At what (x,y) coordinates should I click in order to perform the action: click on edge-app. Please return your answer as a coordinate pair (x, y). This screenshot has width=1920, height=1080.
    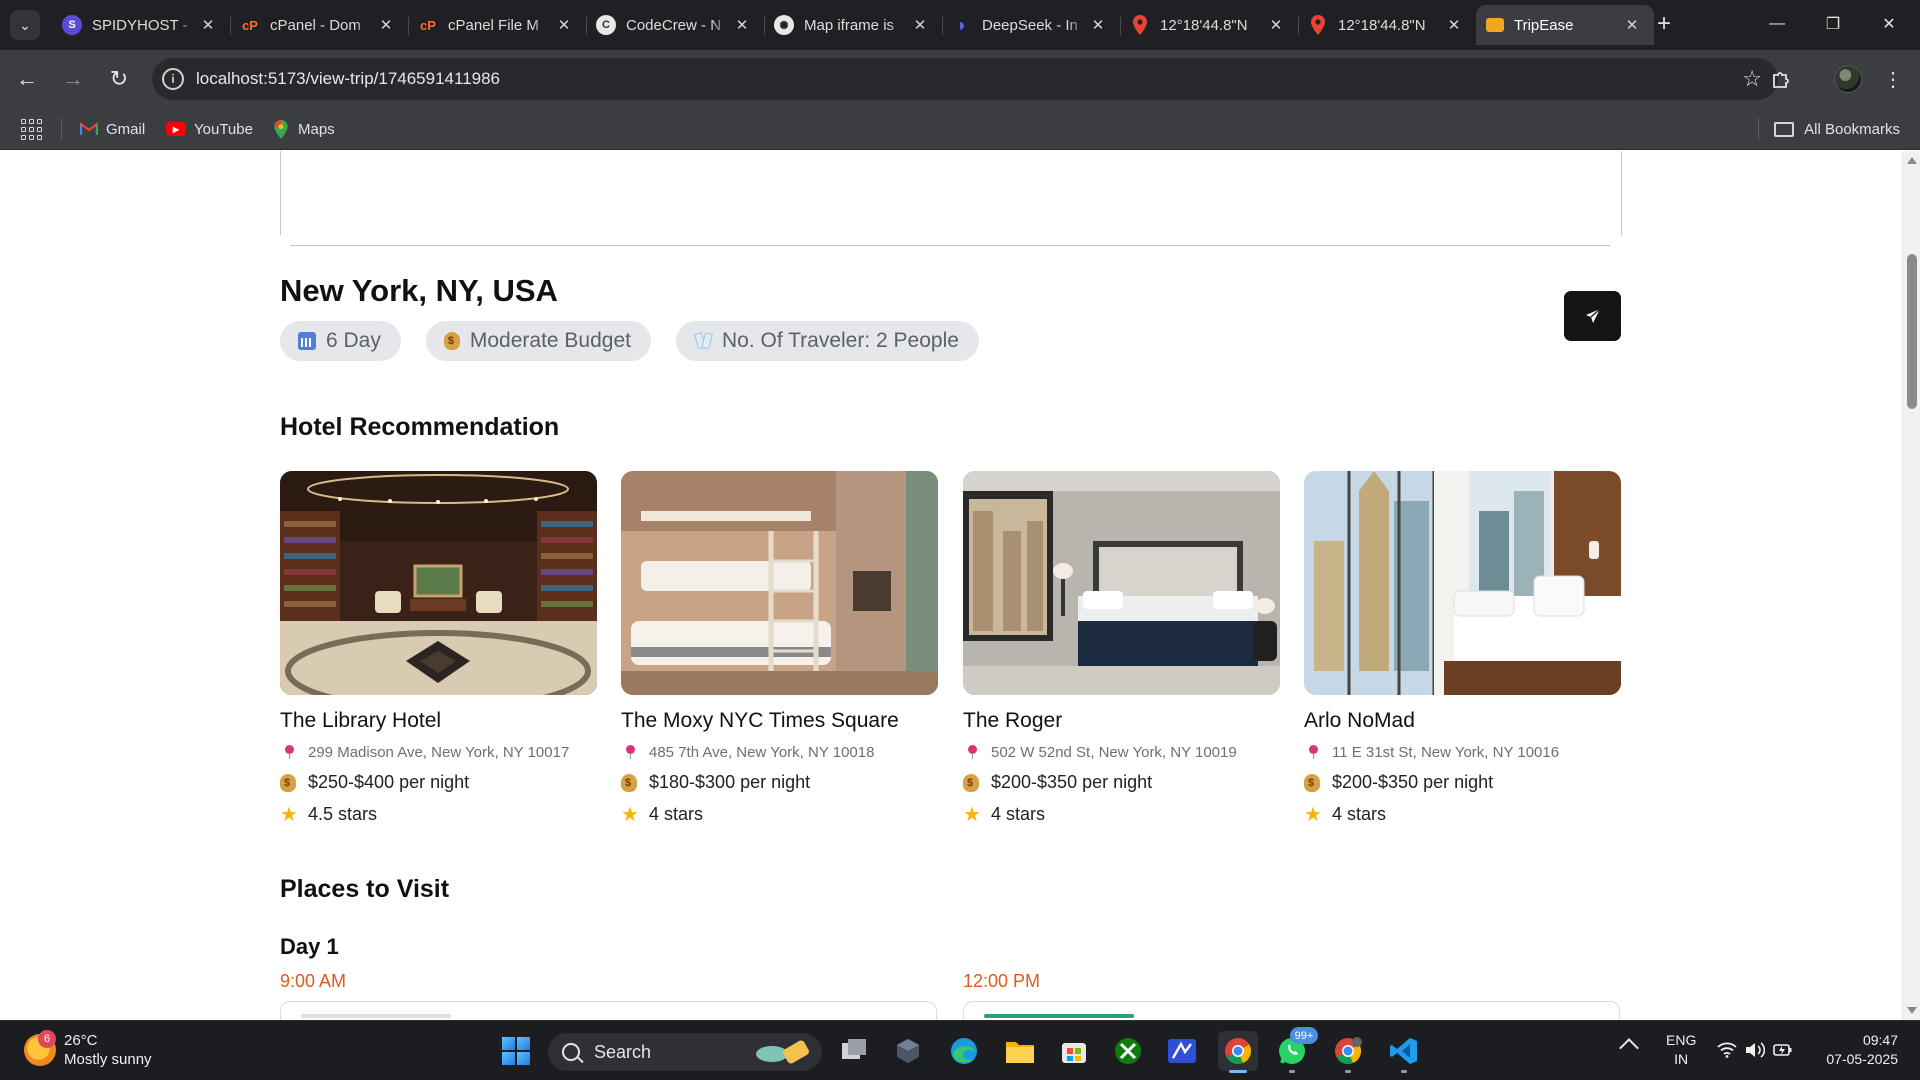
    Looking at the image, I should click on (964, 1051).